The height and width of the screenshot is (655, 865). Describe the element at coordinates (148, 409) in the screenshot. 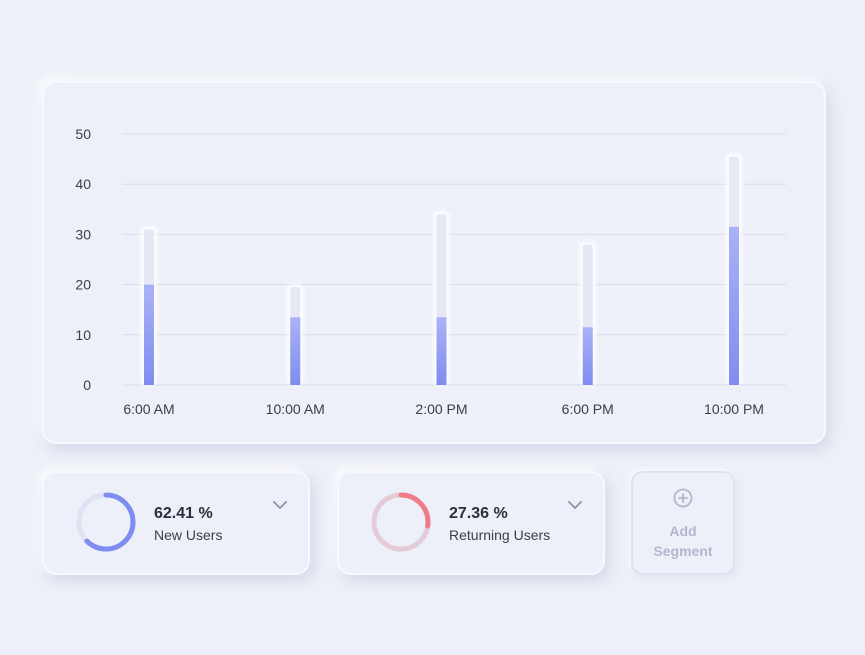

I see `x-tick-label: 6:00 AM` at that location.